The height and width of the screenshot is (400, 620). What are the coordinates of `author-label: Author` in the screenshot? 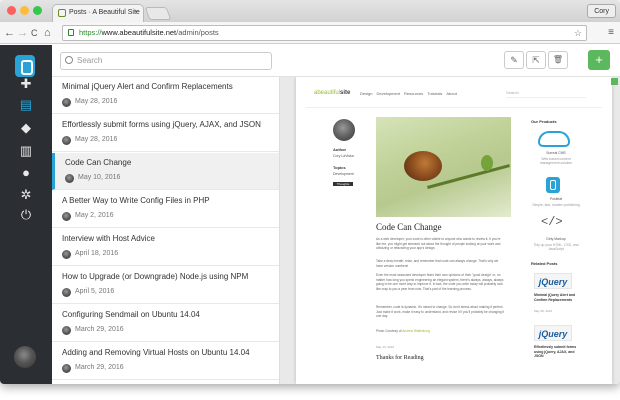 It's located at (340, 149).